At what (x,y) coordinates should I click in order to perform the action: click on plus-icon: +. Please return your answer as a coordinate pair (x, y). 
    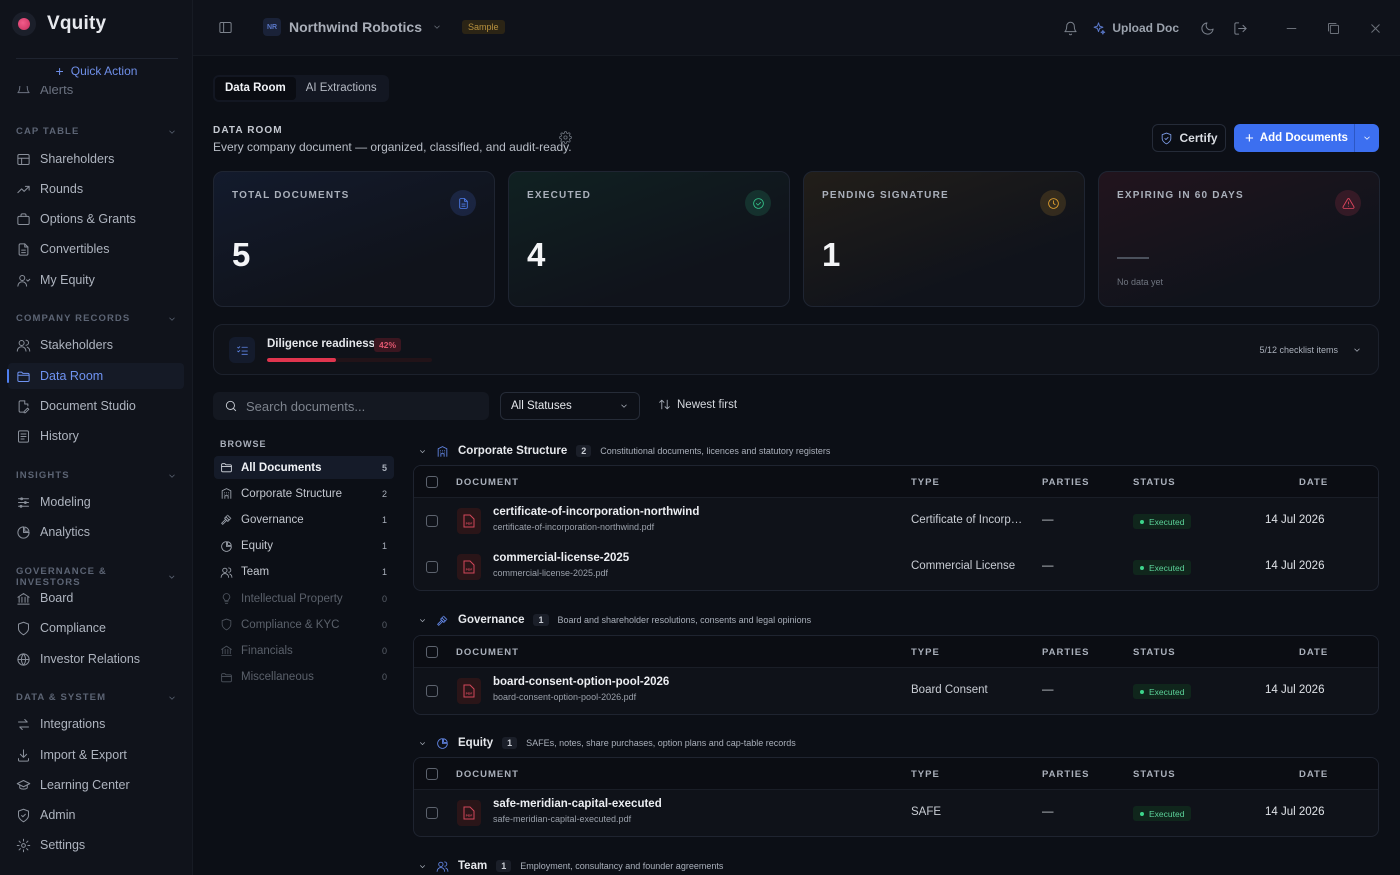
    Looking at the image, I should click on (1249, 138).